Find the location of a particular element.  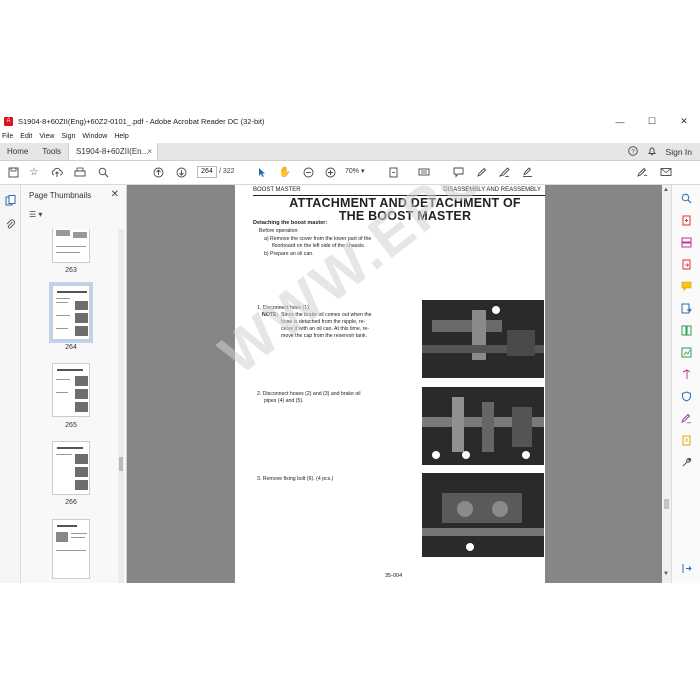

thumbnail-label-263: 263 is located at coordinates (71, 270).